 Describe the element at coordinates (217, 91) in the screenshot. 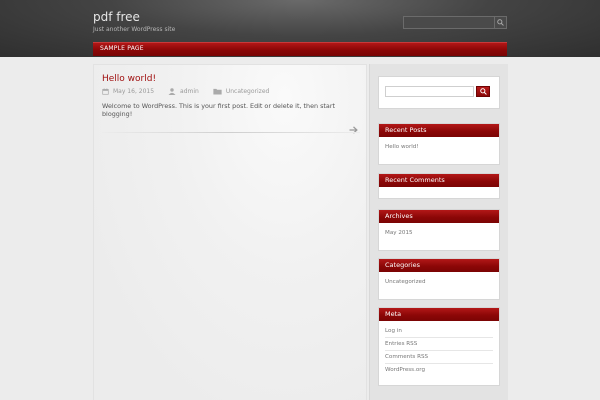

I see `folder-icon` at that location.